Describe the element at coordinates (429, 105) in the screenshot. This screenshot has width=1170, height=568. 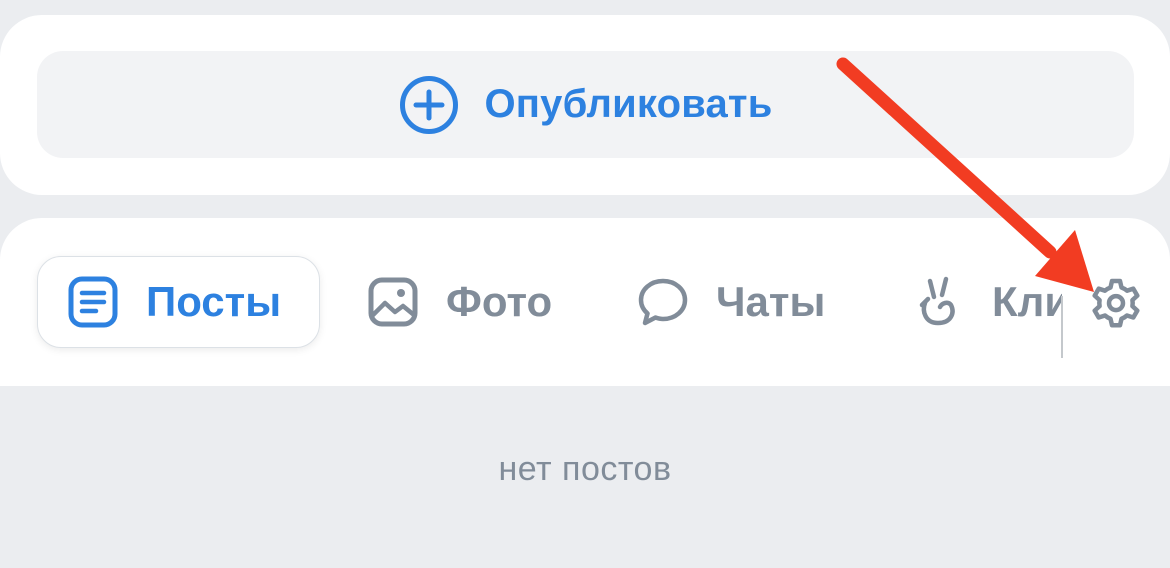
I see `plus-circle-icon` at that location.